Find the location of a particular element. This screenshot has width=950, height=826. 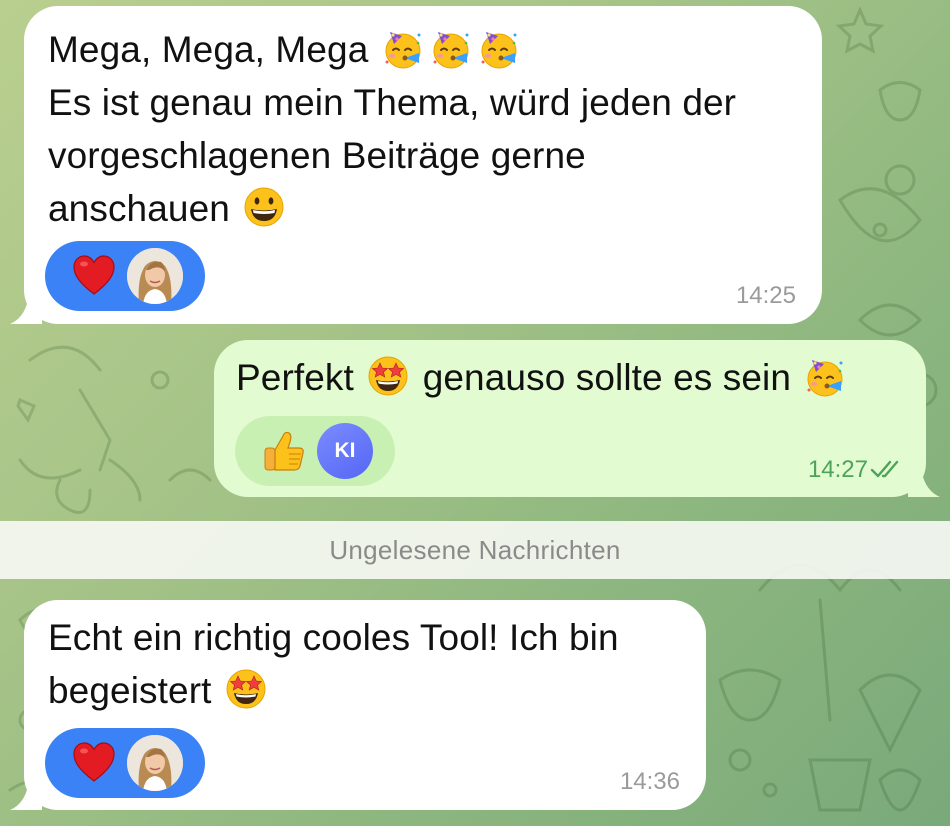

message-line: anschauen is located at coordinates (139, 208).